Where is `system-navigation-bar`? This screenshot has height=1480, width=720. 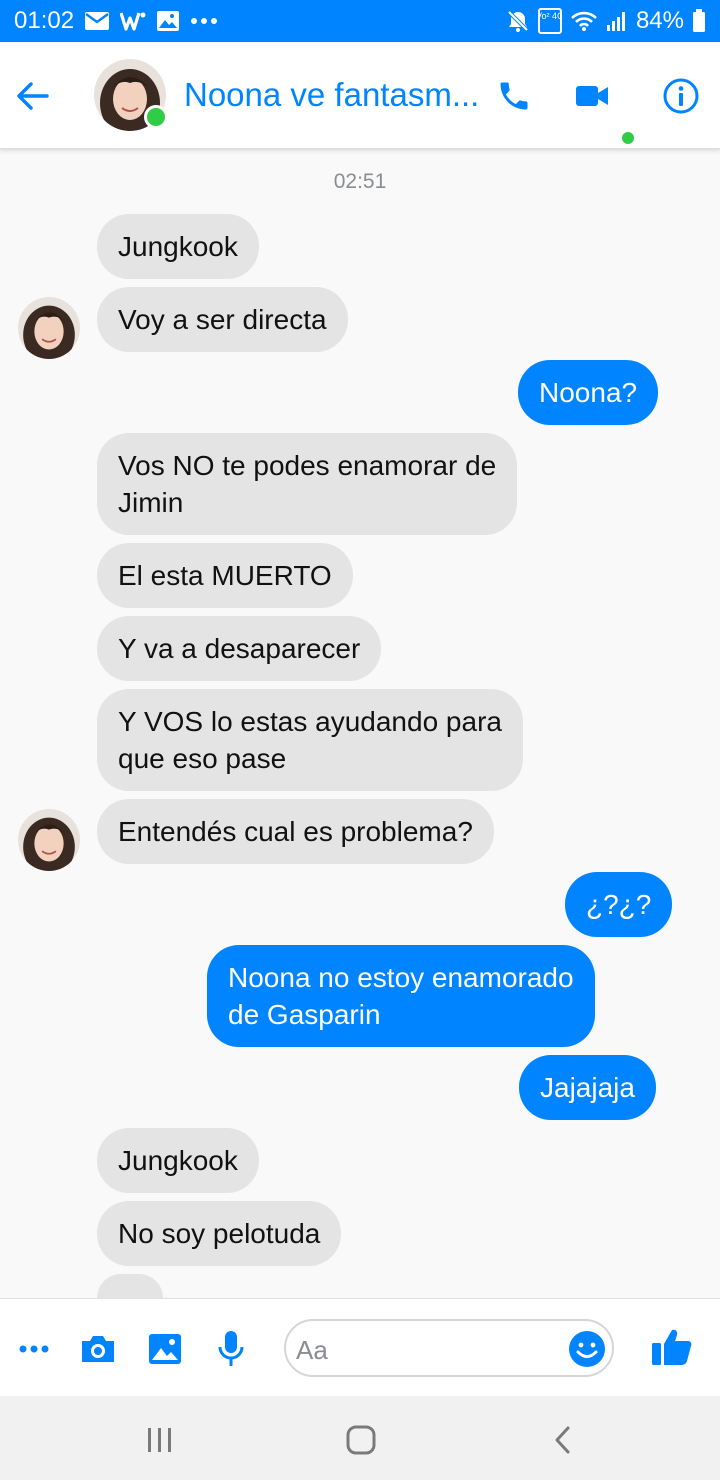 system-navigation-bar is located at coordinates (360, 1438).